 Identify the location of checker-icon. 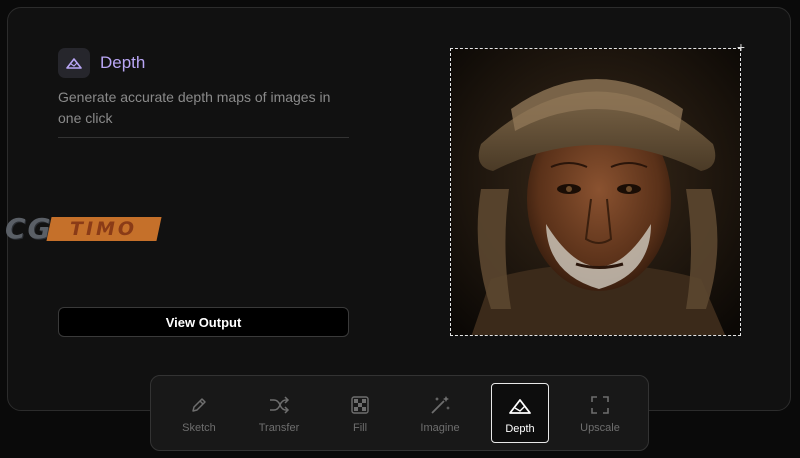
(360, 405).